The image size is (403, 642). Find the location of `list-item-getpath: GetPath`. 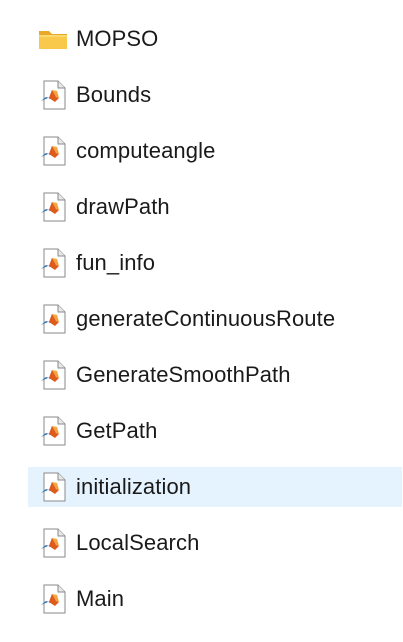

list-item-getpath: GetPath is located at coordinates (215, 431).